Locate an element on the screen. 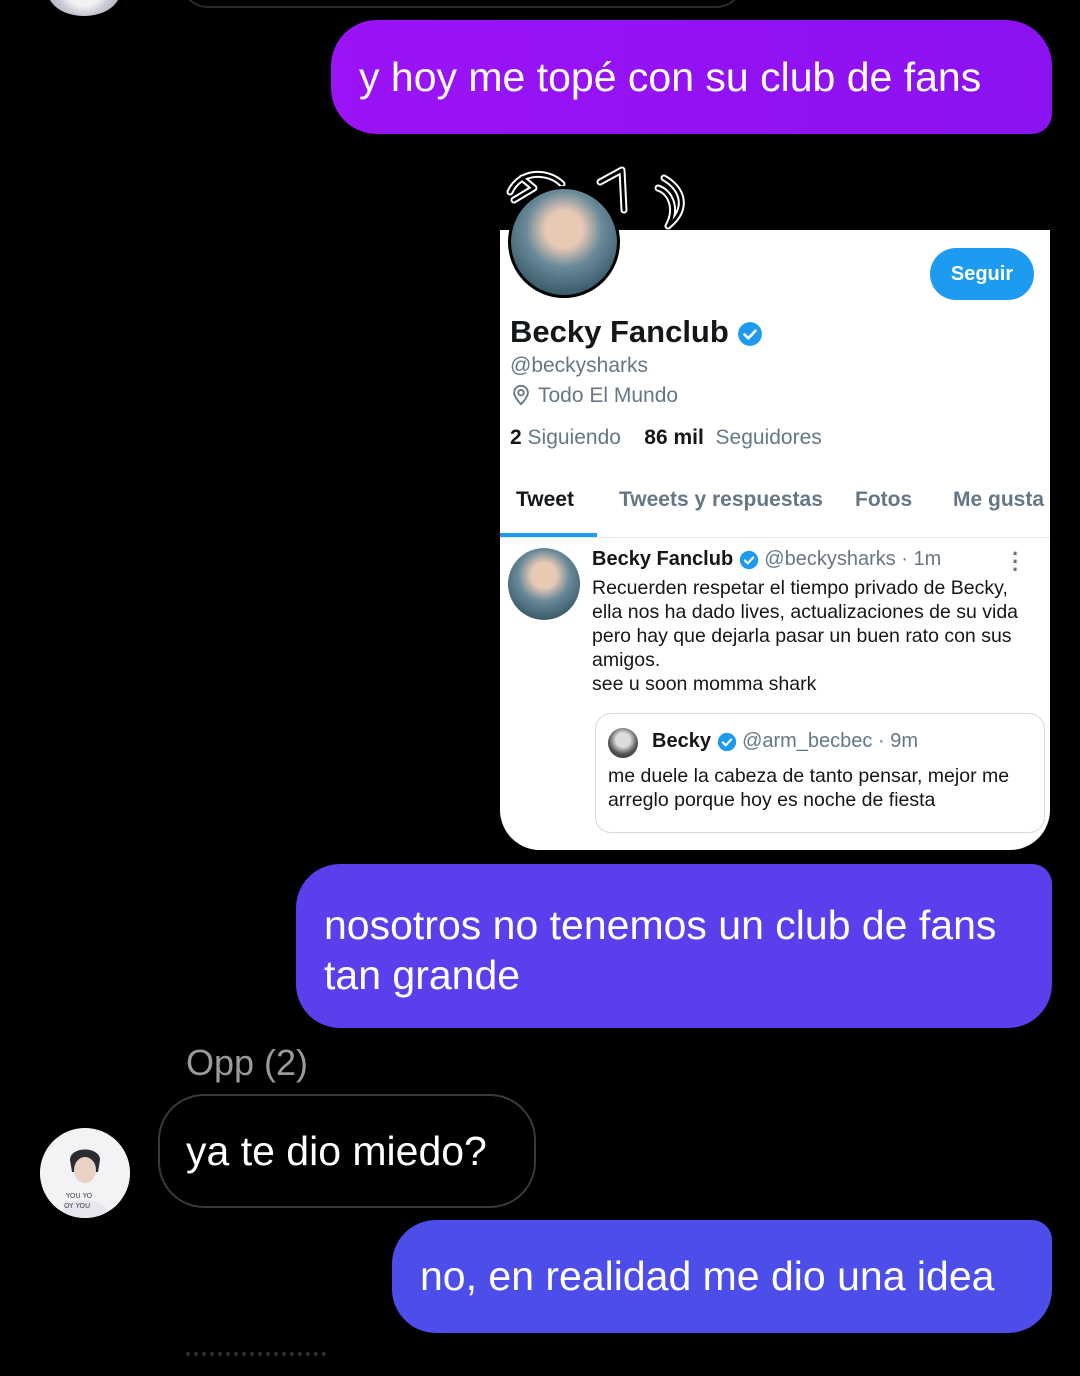  message-text: no, en realidad me dio una idea is located at coordinates (707, 1276).